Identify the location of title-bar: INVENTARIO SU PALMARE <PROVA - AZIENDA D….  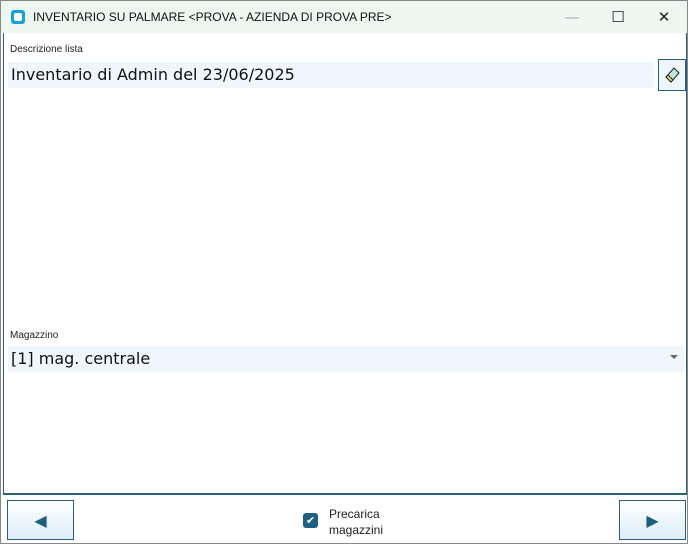
(344, 17).